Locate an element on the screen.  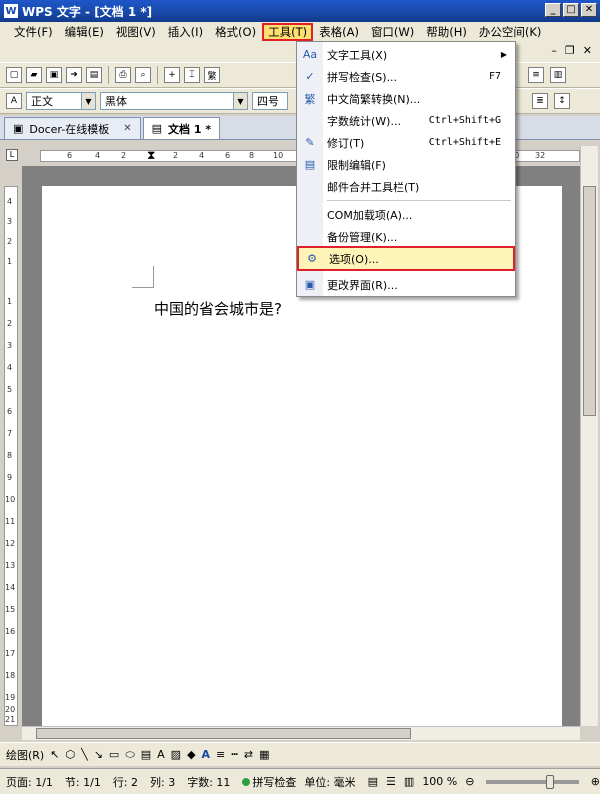
page-view-icon: ▤ is located at coordinates (373, 781).